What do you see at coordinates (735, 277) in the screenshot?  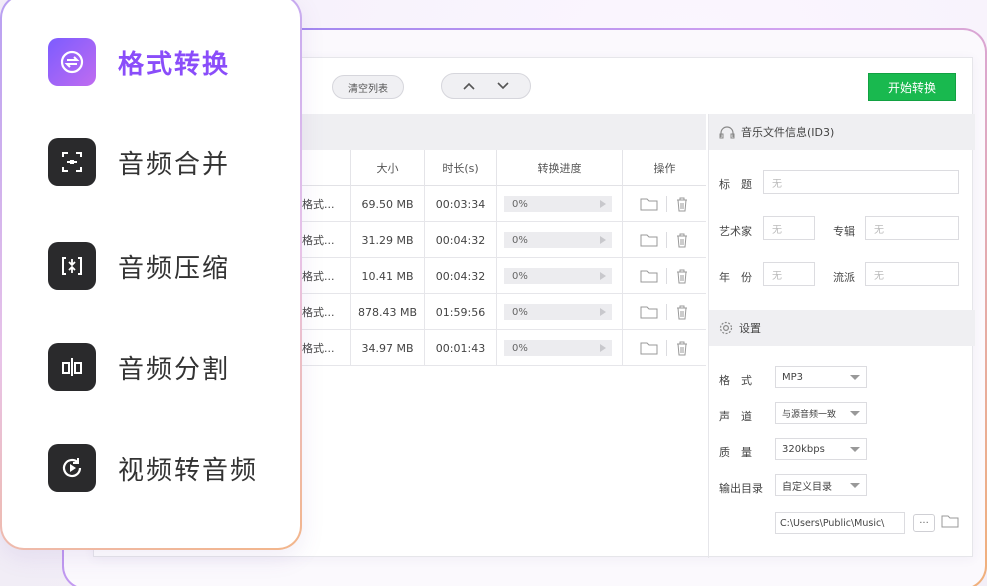 I see `year-label: 年 份` at bounding box center [735, 277].